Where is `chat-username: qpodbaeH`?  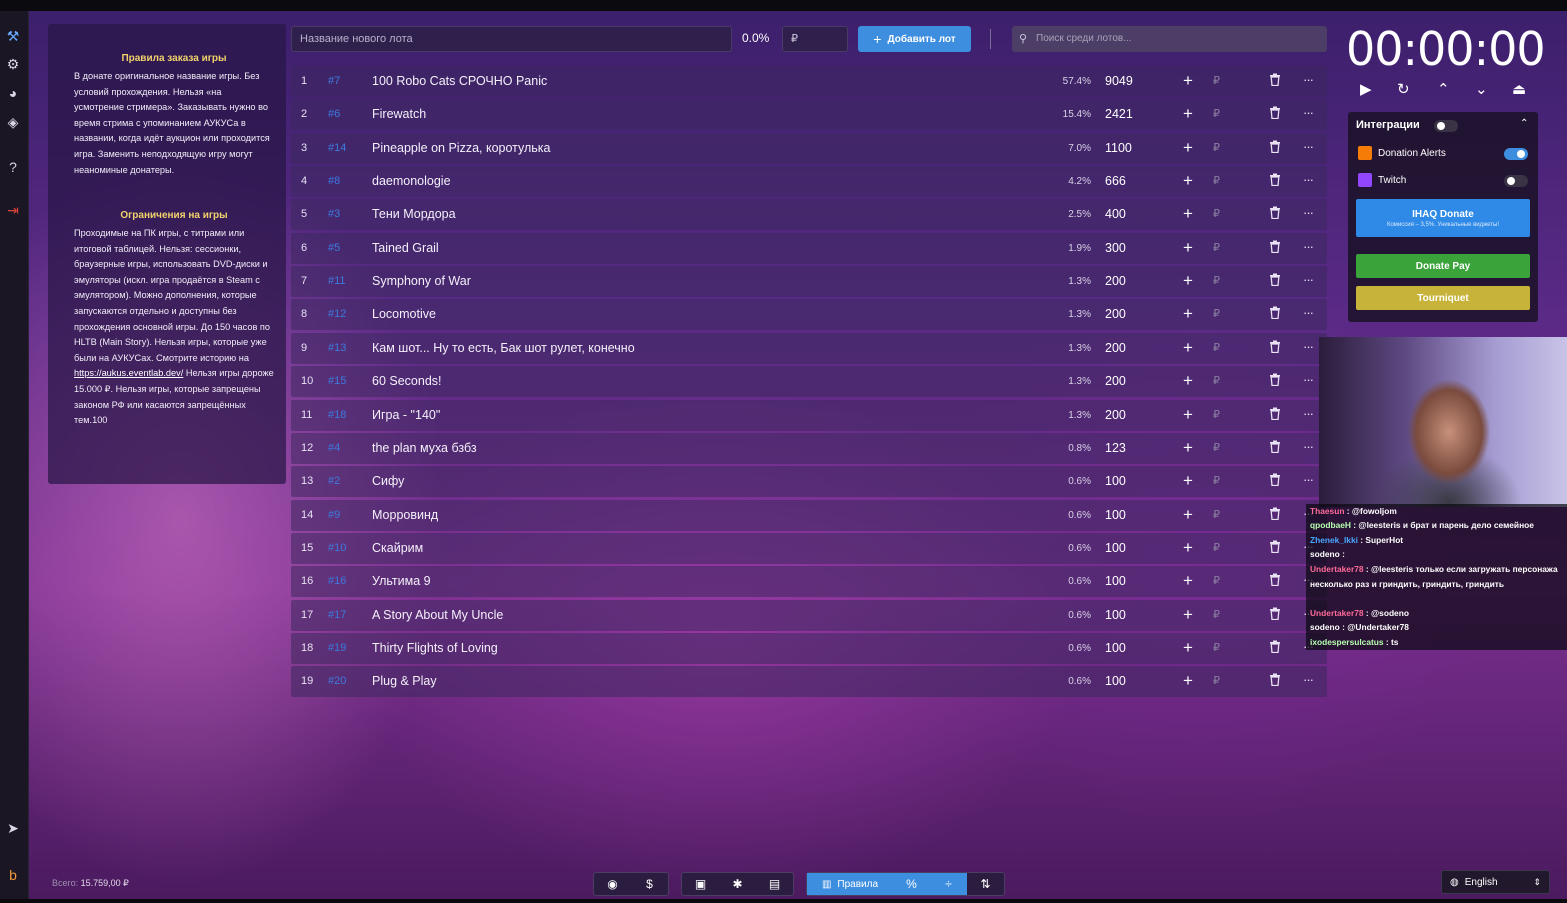 chat-username: qpodbaeH is located at coordinates (1330, 525).